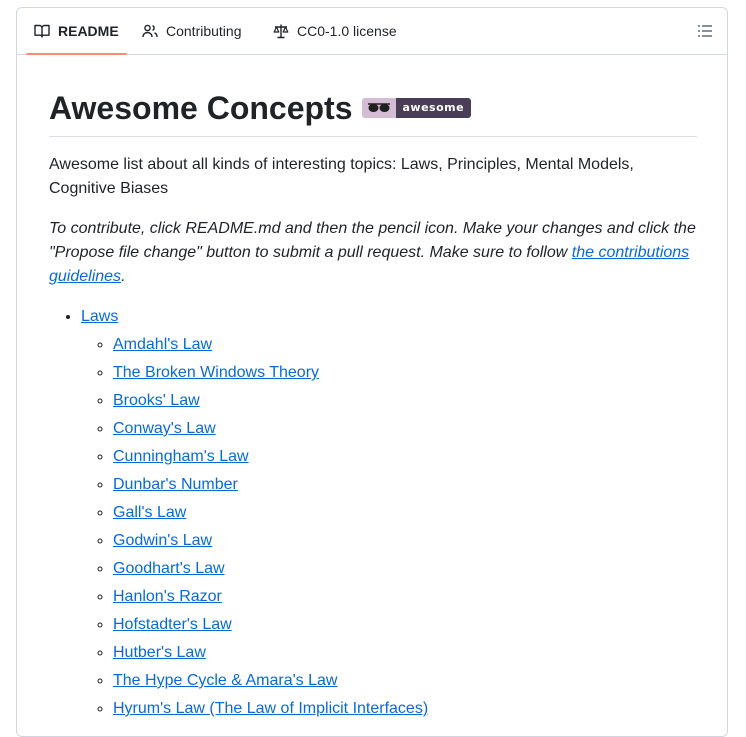 This screenshot has width=746, height=737. I want to click on tab-license: CC0-1.0 license, so click(335, 31).